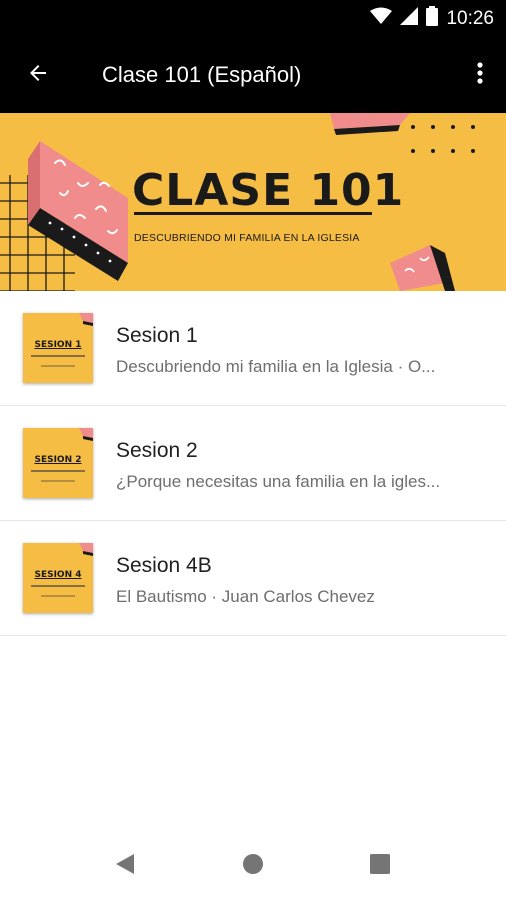  I want to click on back-button, so click(38, 75).